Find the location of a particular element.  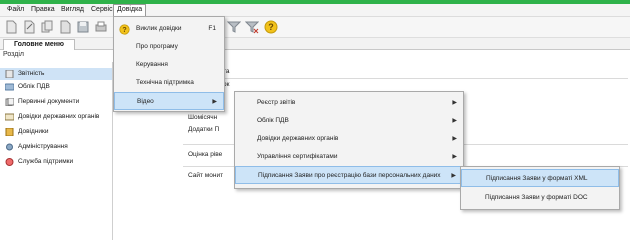

menu-item-label: Технічна підтримка is located at coordinates (165, 82).